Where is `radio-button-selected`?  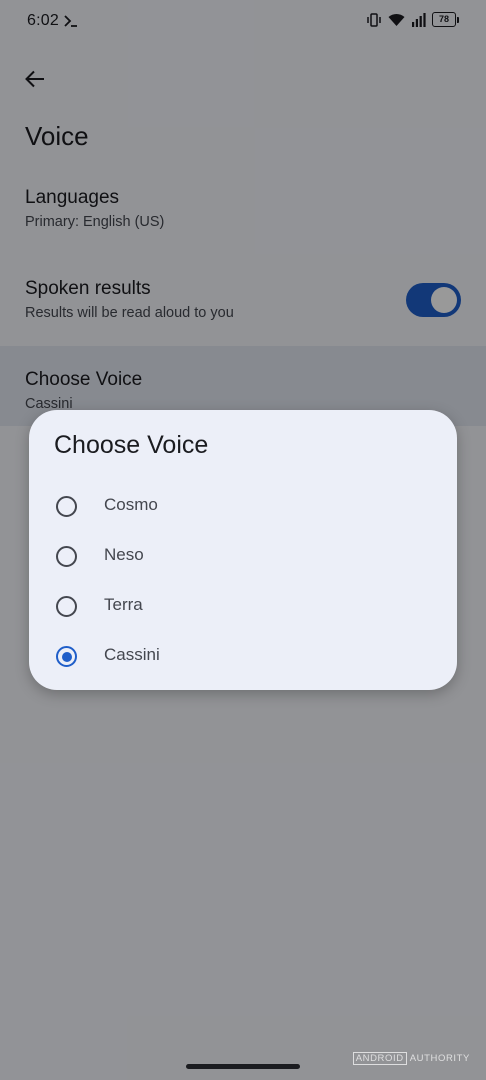
radio-button-selected is located at coordinates (66, 656).